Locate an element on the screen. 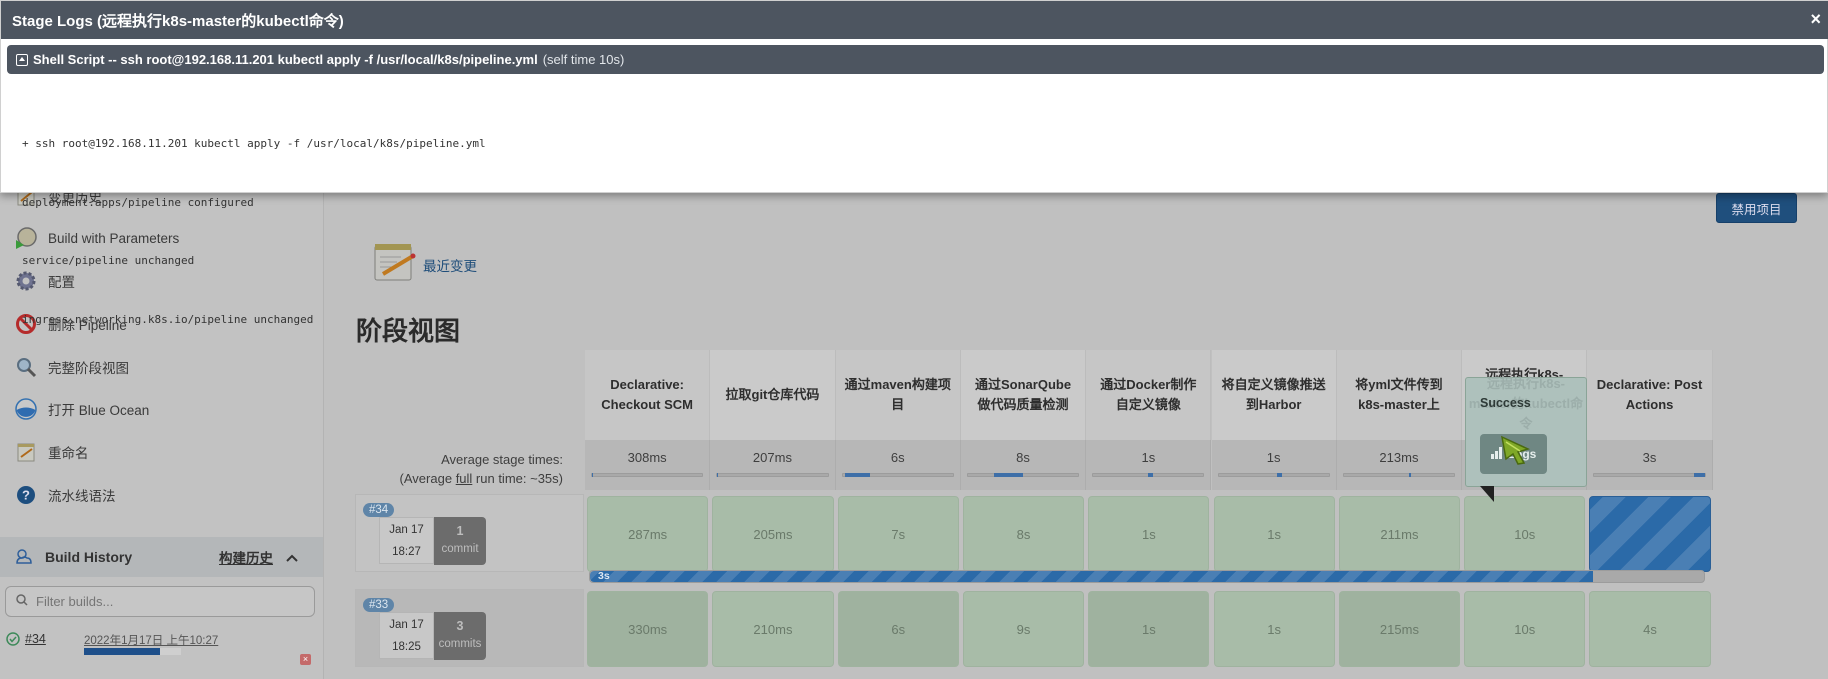 The width and height of the screenshot is (1828, 679). run-progress-bar: 3s is located at coordinates (1147, 576).